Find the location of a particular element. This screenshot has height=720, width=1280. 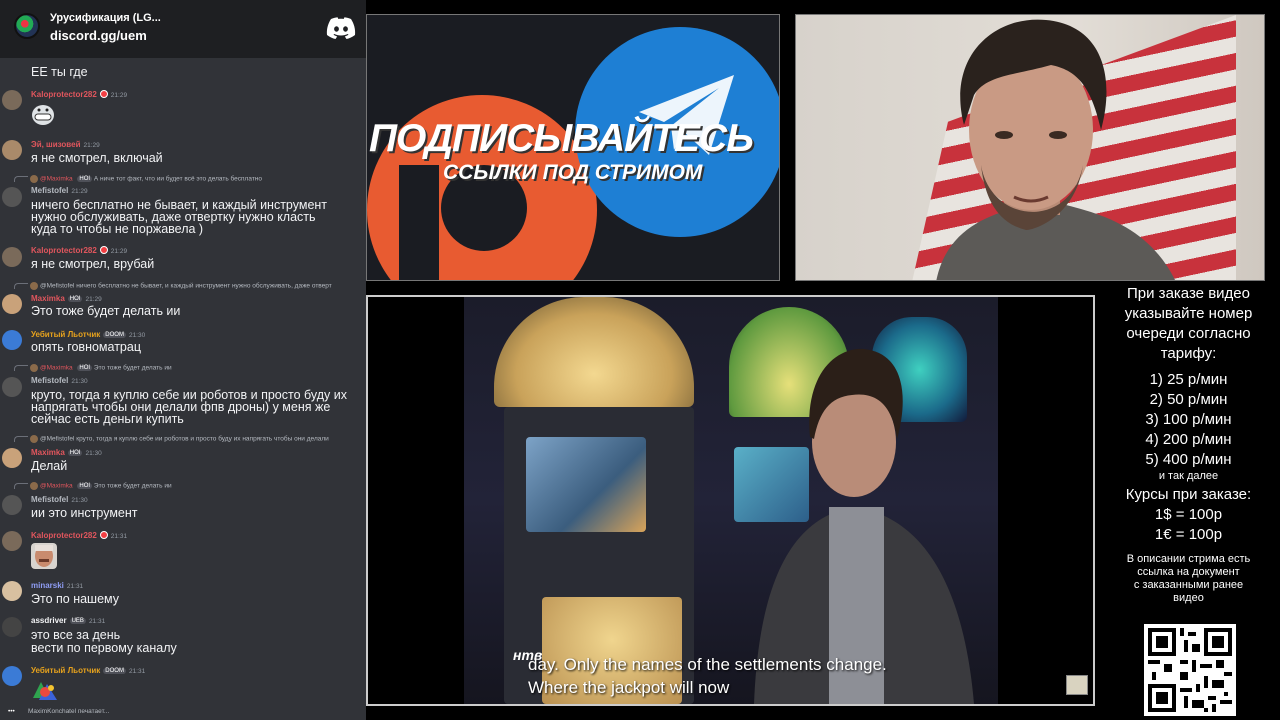

presenter-image is located at coordinates (864, 526).